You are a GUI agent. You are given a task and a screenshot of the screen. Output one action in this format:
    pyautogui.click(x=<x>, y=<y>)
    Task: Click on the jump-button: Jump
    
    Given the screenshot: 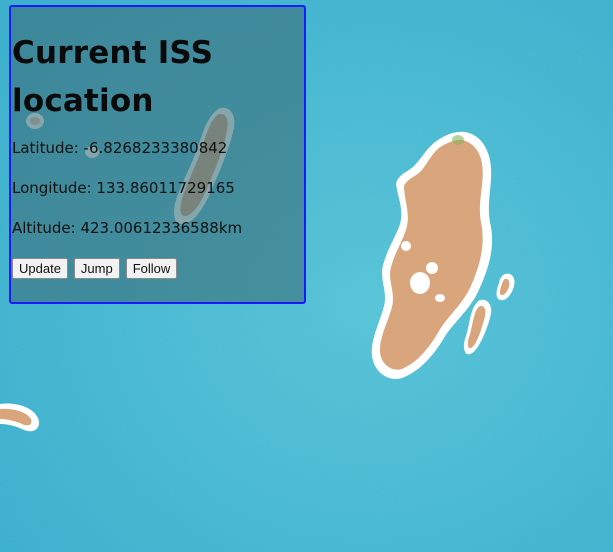 What is the action you would take?
    pyautogui.click(x=96, y=268)
    